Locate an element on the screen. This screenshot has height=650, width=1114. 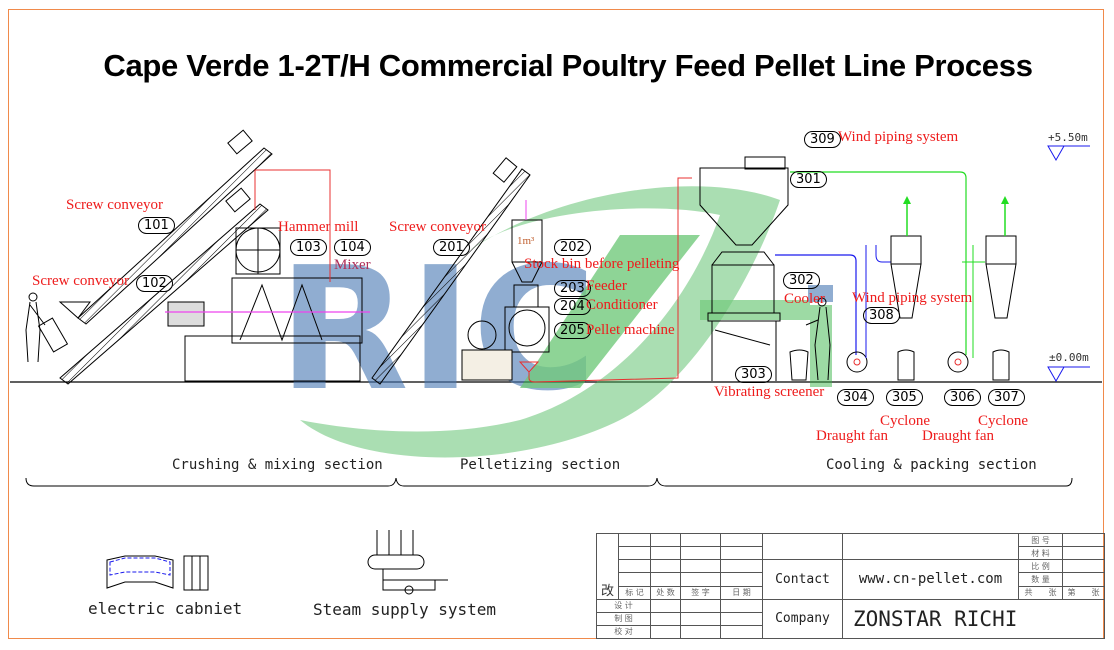
tag-307: 307 is located at coordinates (1006, 397).